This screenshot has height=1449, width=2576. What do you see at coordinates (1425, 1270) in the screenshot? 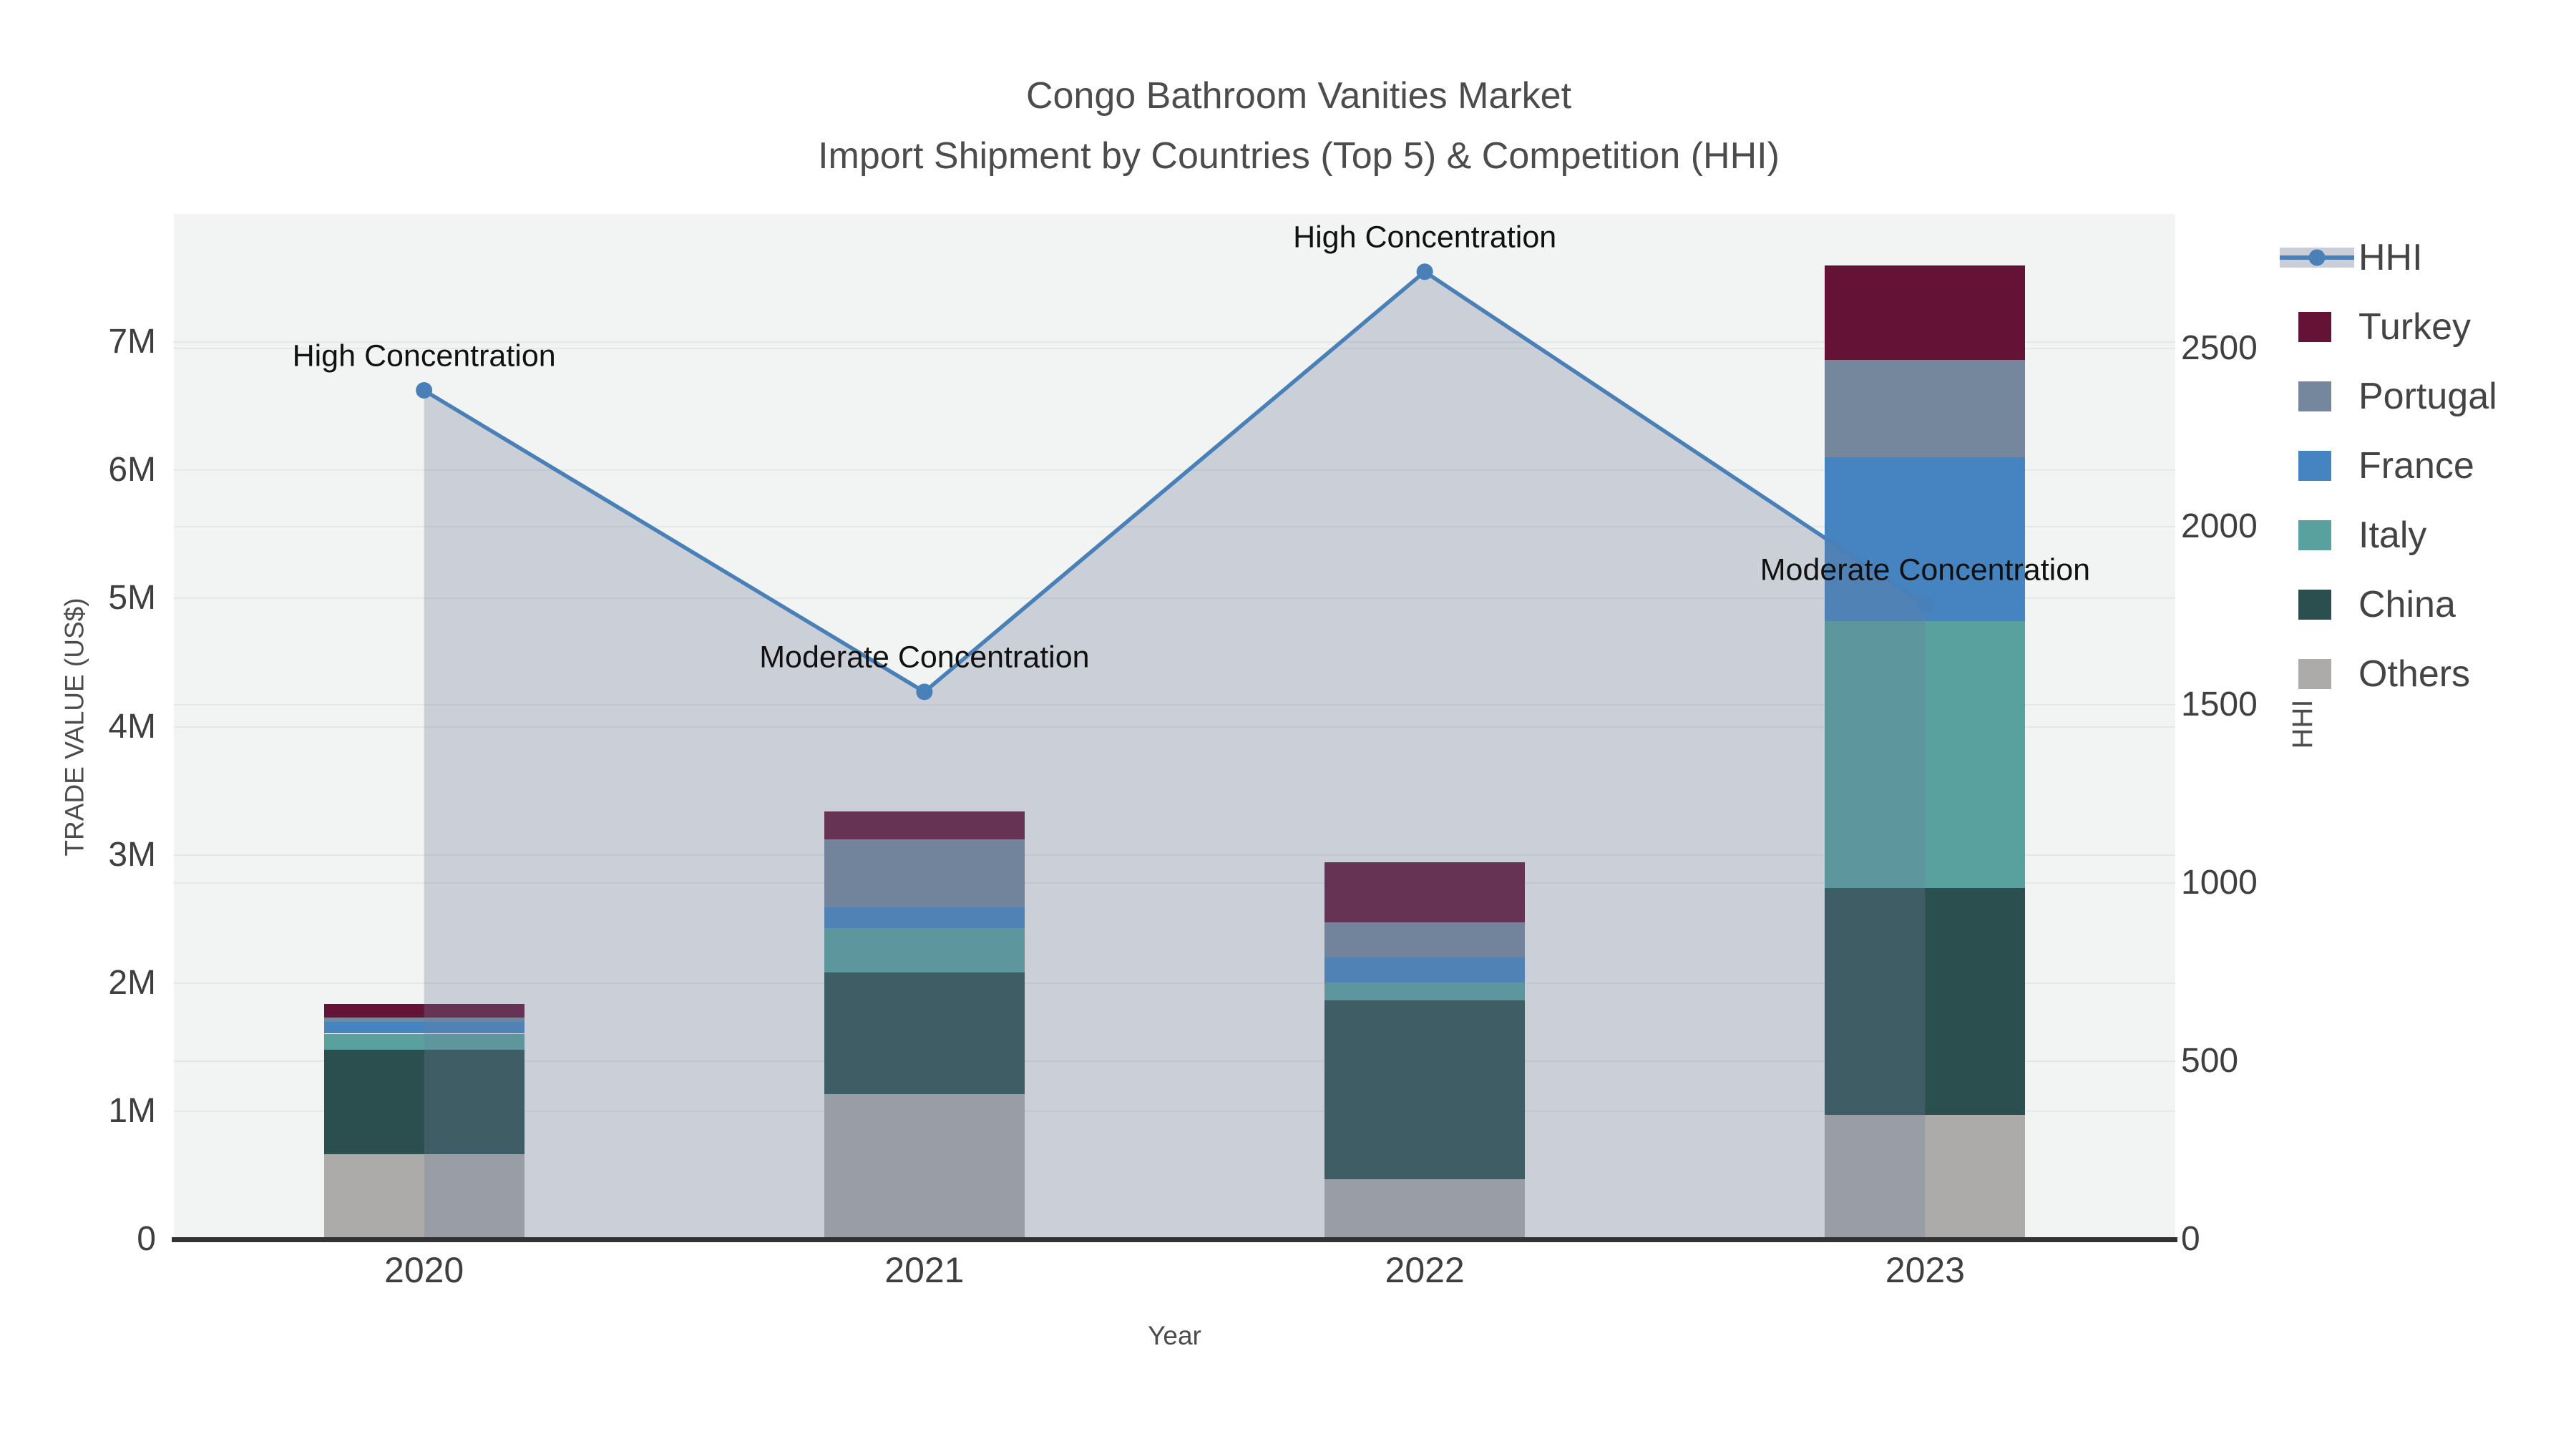
I see `x-tick-label-2022: 2022` at bounding box center [1425, 1270].